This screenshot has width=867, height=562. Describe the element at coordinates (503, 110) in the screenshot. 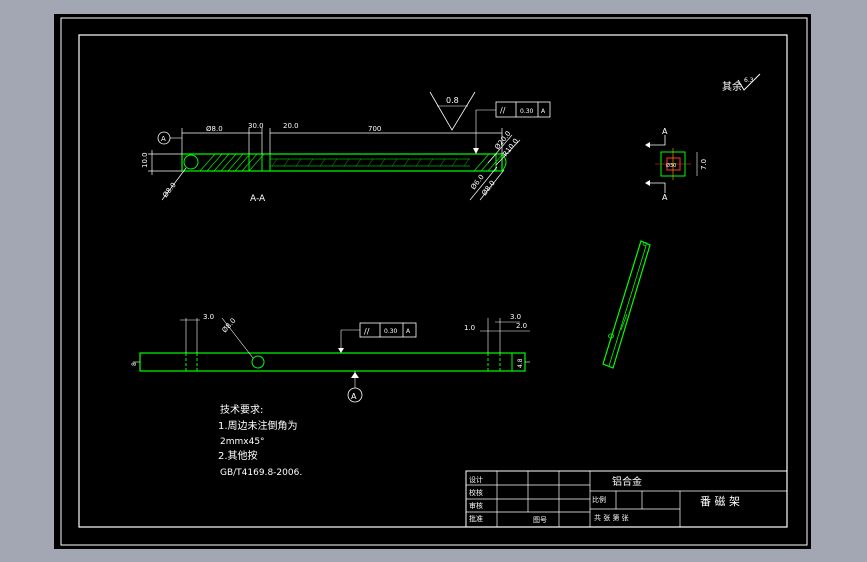

I see `tolerance-top-symbol: //` at that location.